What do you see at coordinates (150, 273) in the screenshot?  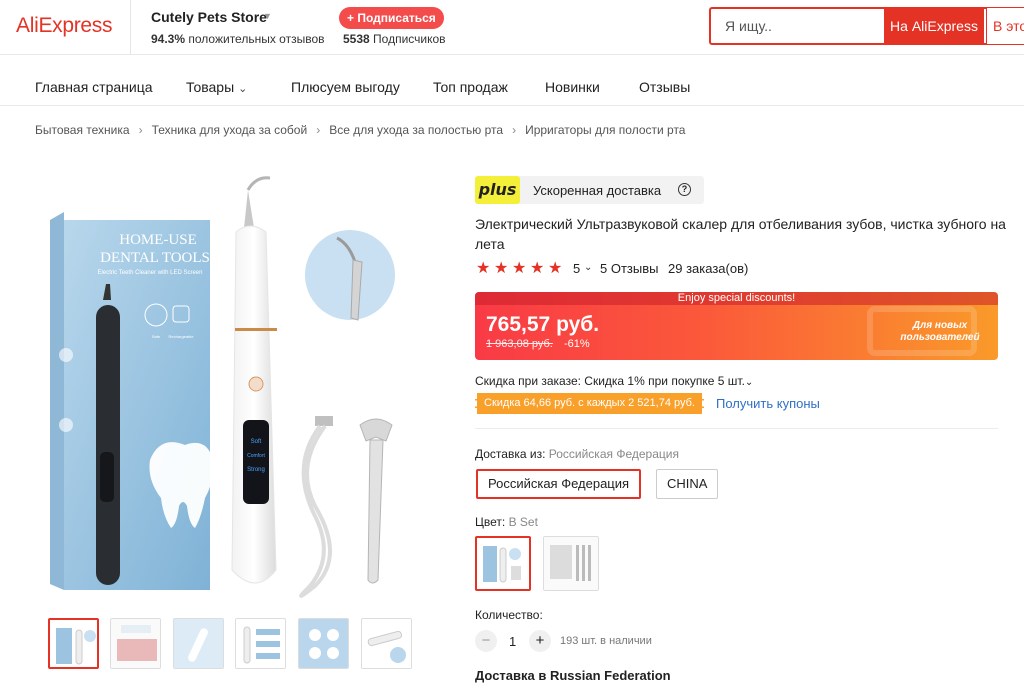 I see `box-subtitle: Electric Teeth Cleaner with LED Screen` at bounding box center [150, 273].